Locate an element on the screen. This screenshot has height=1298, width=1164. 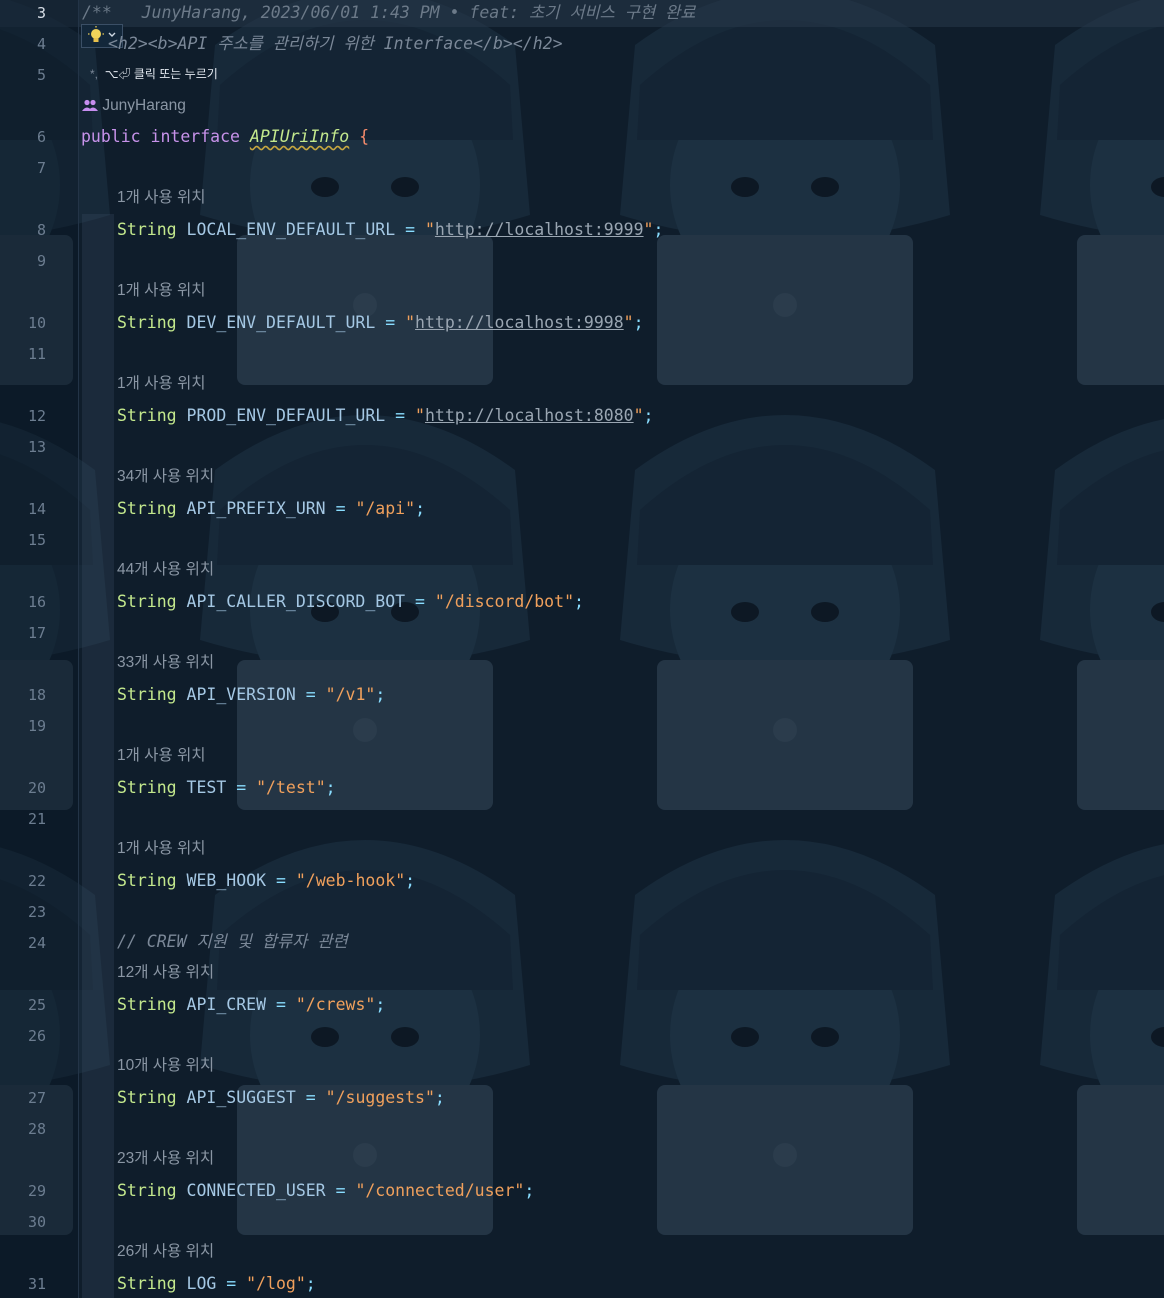
line-number: 13 is located at coordinates (23, 447).